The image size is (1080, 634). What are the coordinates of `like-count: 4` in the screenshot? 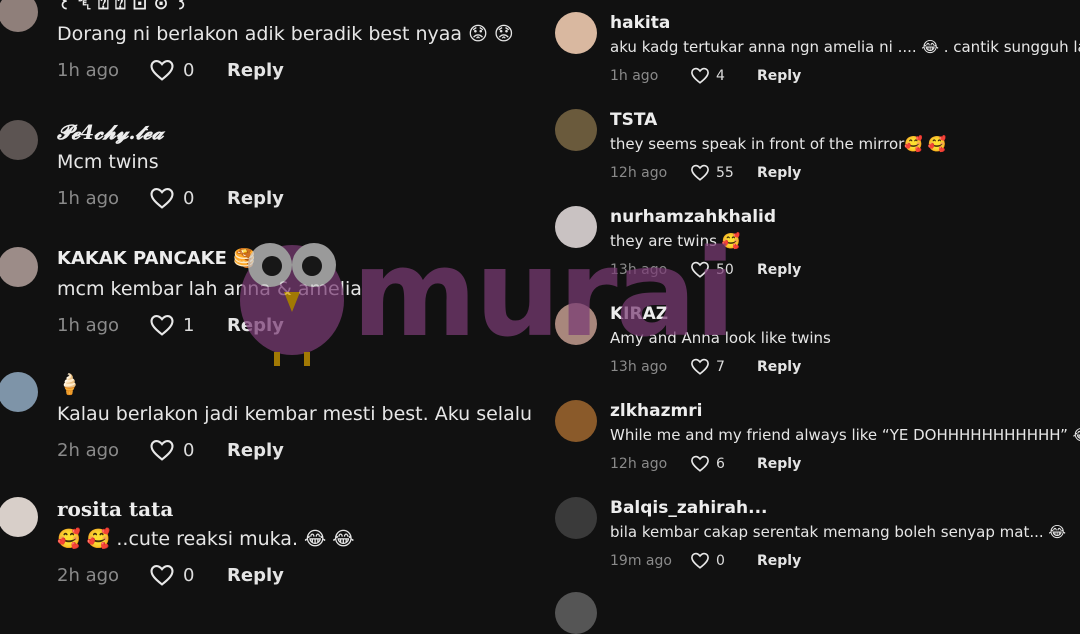 It's located at (720, 75).